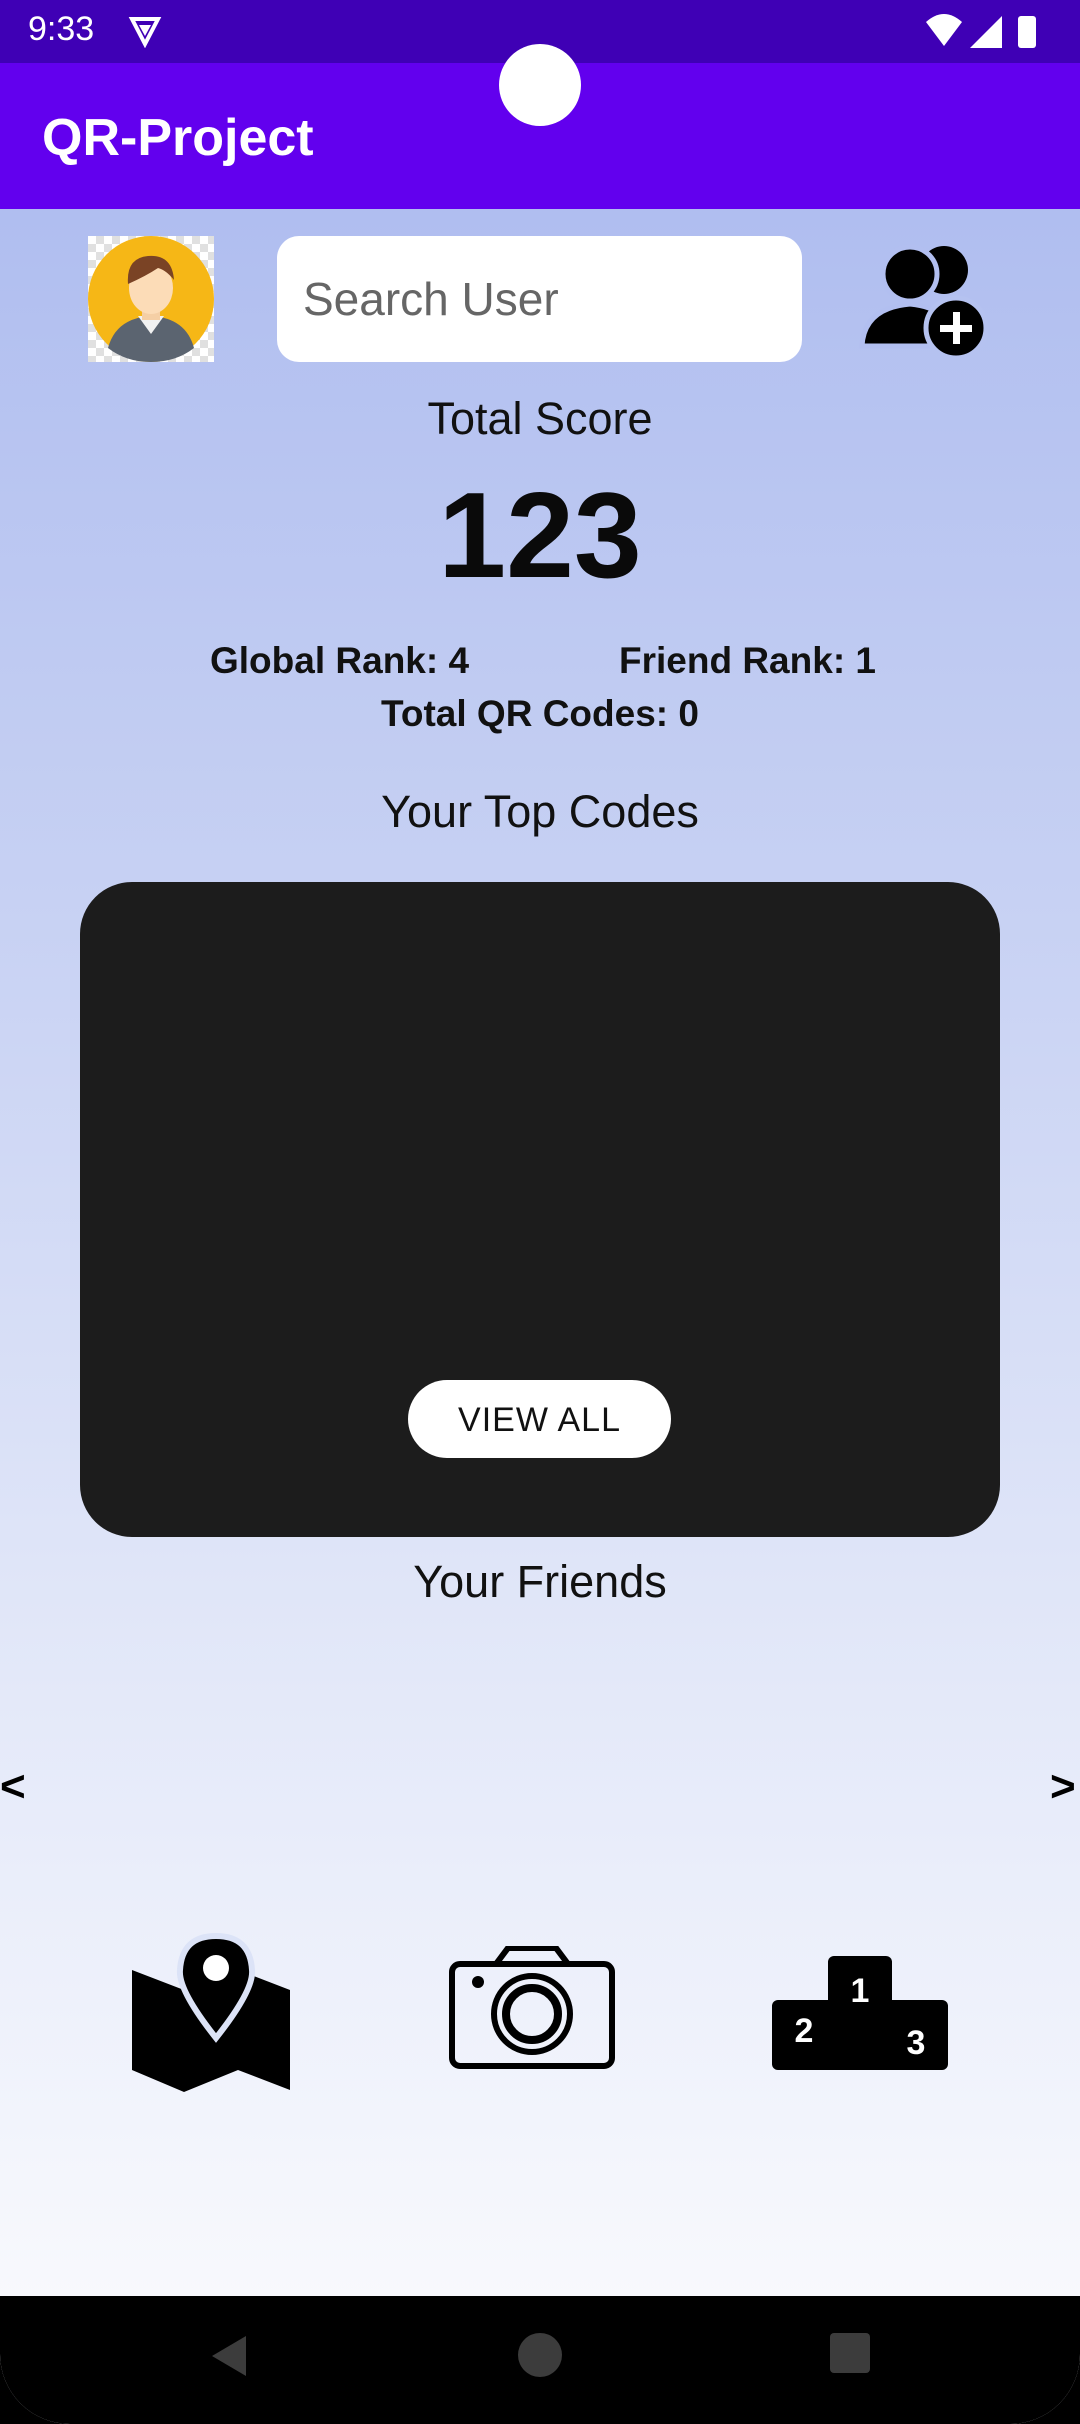 This screenshot has width=1080, height=2424. What do you see at coordinates (145, 32) in the screenshot?
I see `vpn-icon` at bounding box center [145, 32].